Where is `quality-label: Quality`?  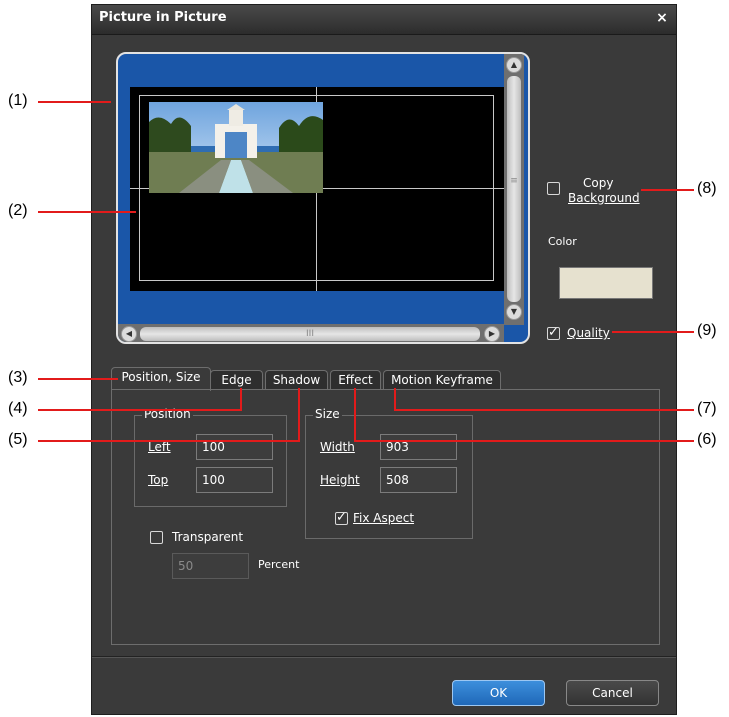 quality-label: Quality is located at coordinates (588, 333).